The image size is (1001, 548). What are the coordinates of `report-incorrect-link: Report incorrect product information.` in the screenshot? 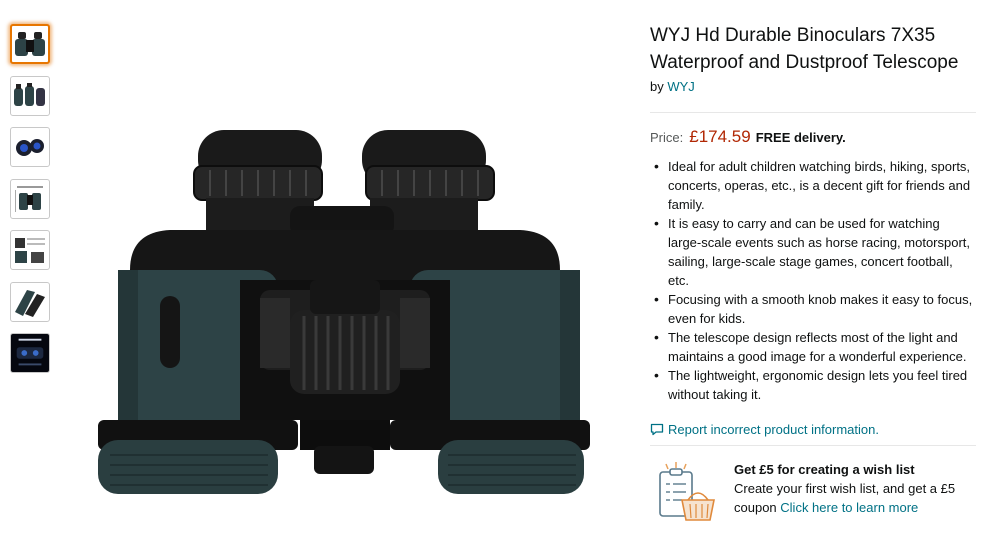 It's located at (813, 429).